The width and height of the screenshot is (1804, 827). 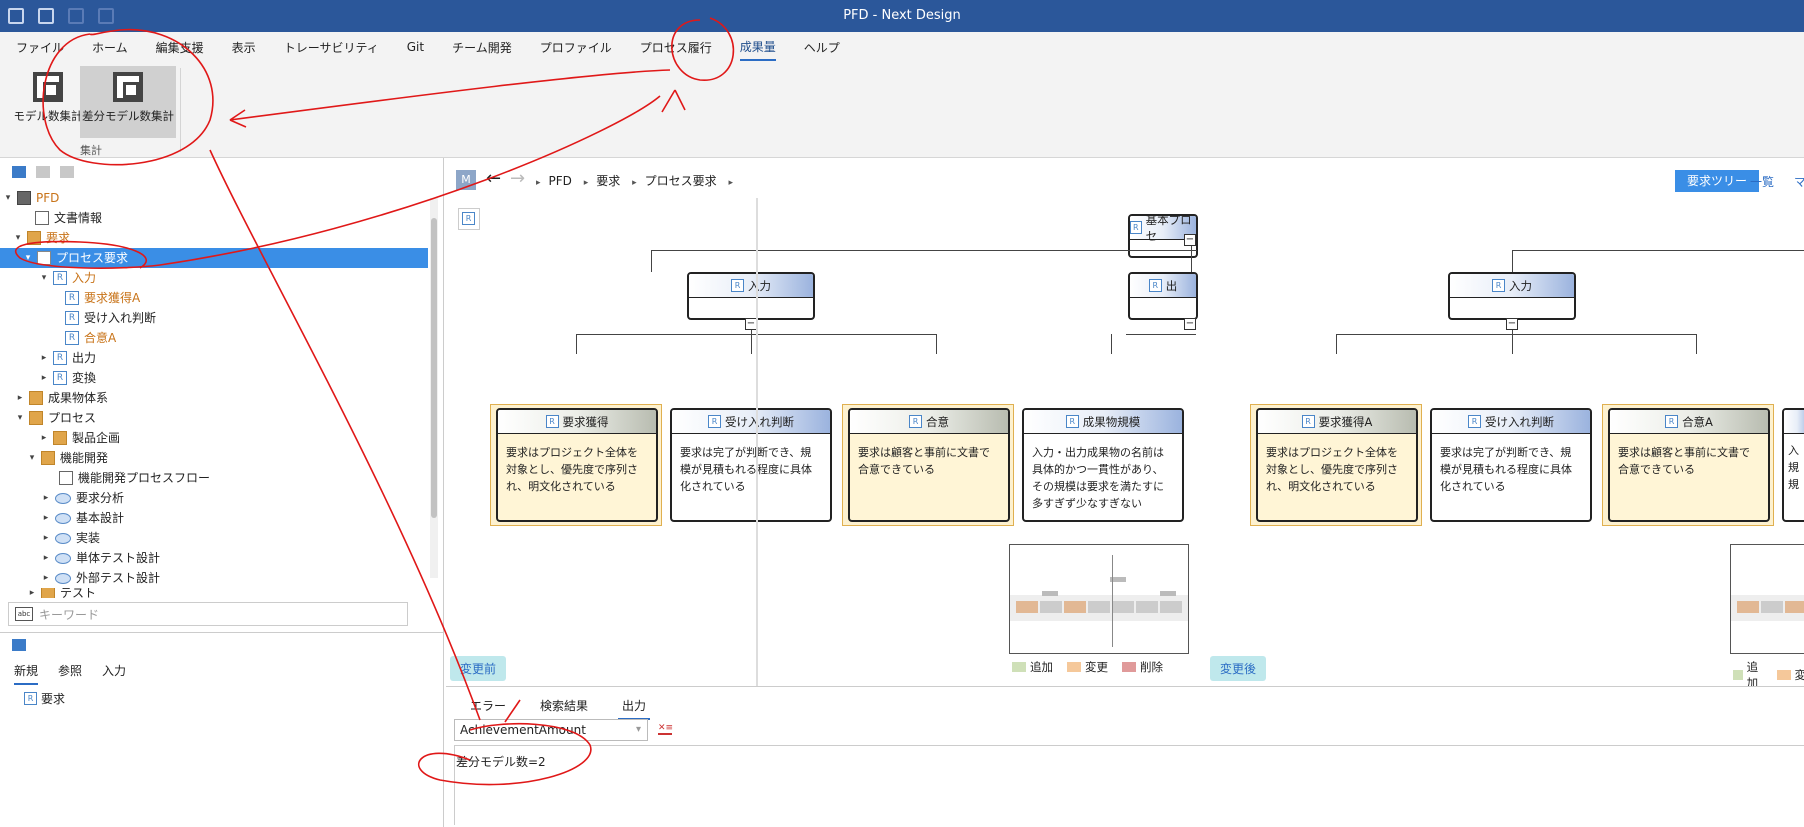 I want to click on search-placeholder: キーワード, so click(x=69, y=614).